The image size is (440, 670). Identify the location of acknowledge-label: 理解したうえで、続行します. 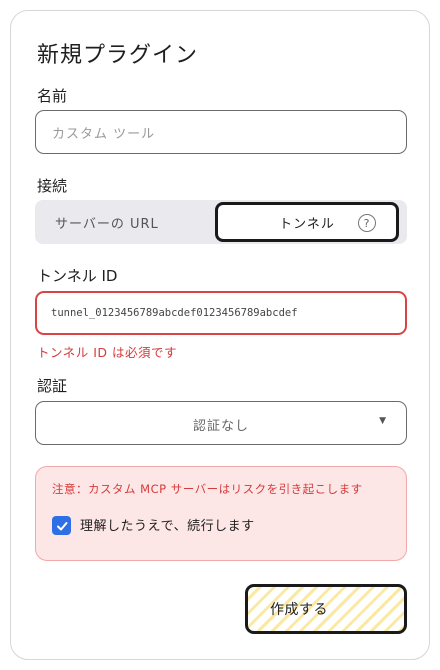
(167, 524).